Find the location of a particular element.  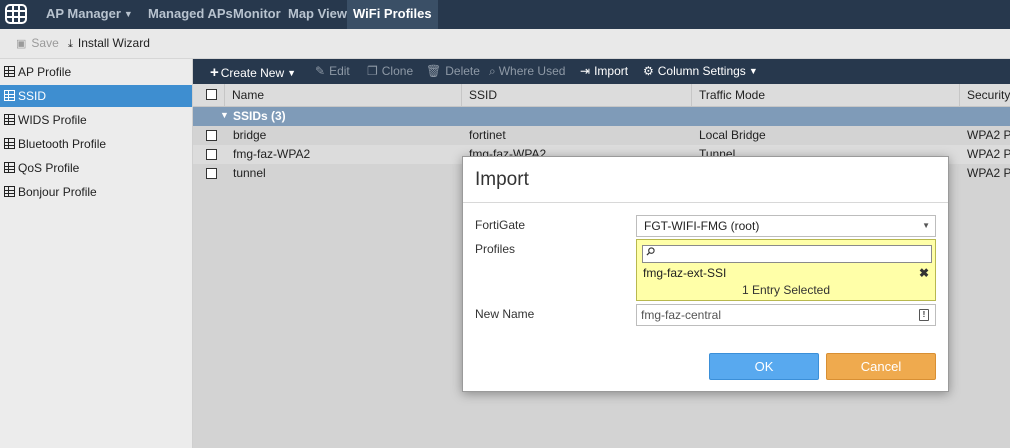

cell-traffic-mode: Local Bridge is located at coordinates (732, 135).